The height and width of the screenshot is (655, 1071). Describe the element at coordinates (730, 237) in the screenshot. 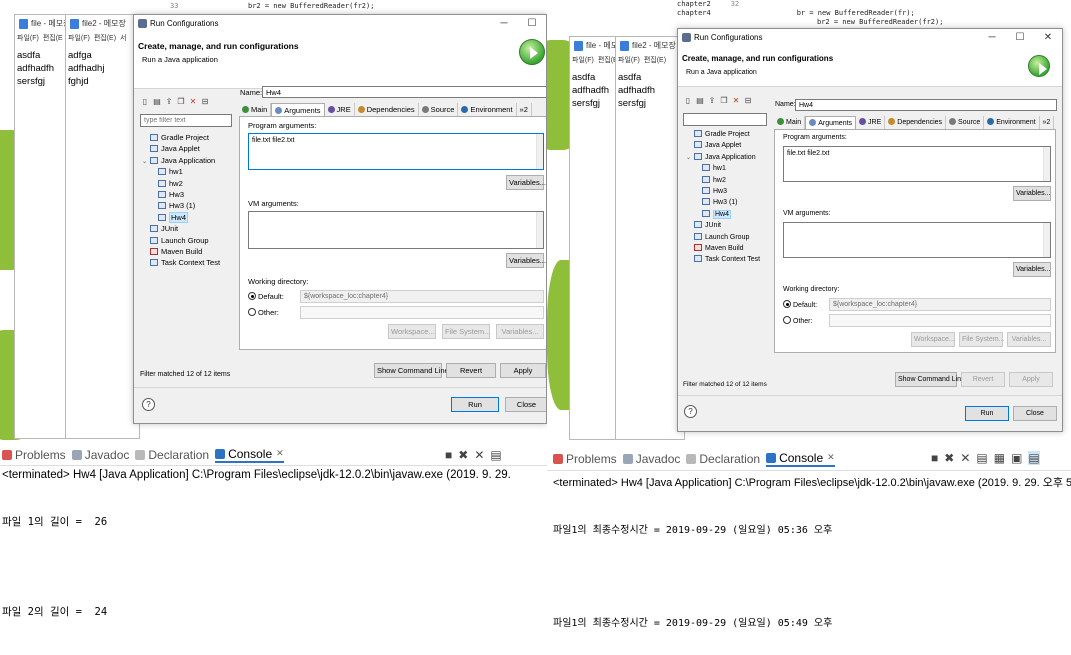

I see `tree-item-launch-group: Launch Group` at that location.